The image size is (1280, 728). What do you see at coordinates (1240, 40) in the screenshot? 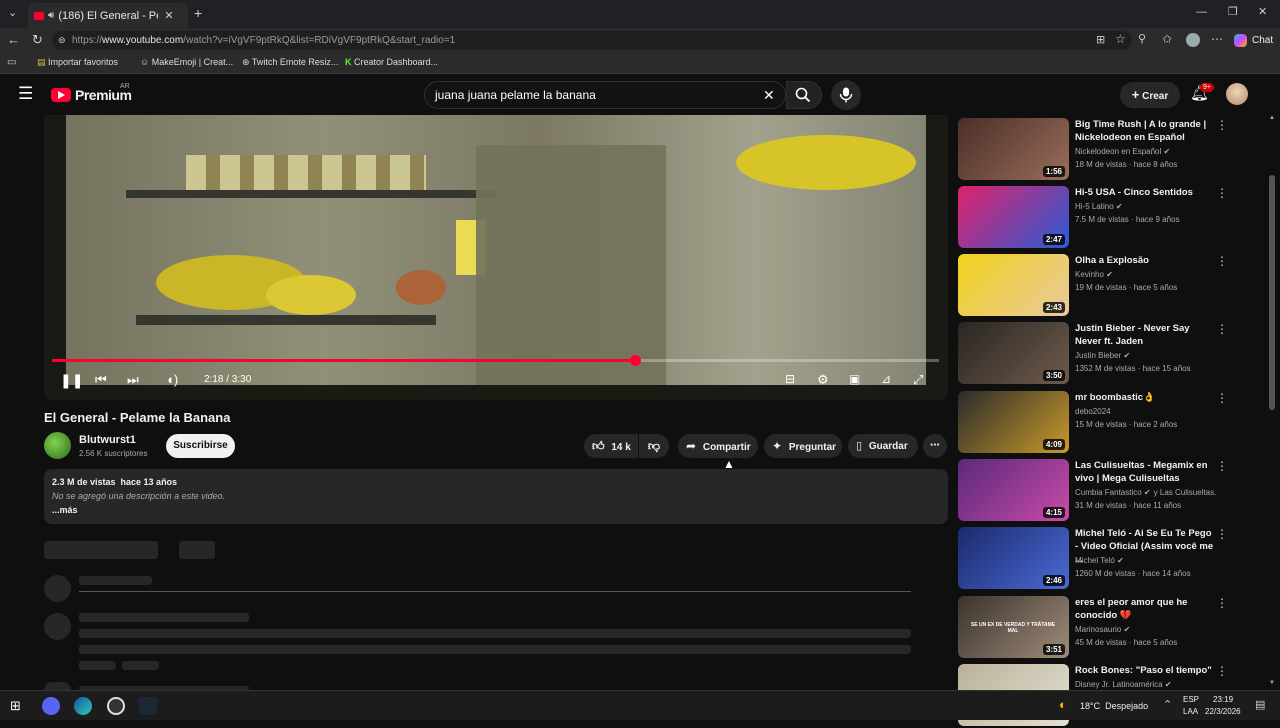
I see `copilot-icon` at bounding box center [1240, 40].